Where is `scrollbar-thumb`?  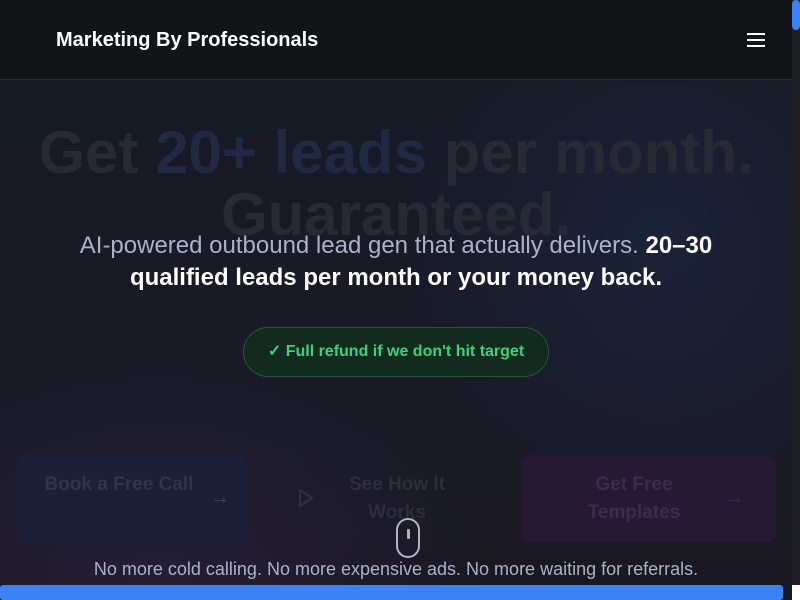
scrollbar-thumb is located at coordinates (796, 15).